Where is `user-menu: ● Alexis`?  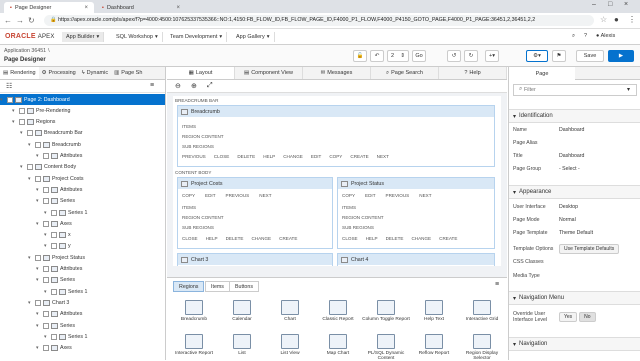 user-menu: ● Alexis is located at coordinates (605, 36).